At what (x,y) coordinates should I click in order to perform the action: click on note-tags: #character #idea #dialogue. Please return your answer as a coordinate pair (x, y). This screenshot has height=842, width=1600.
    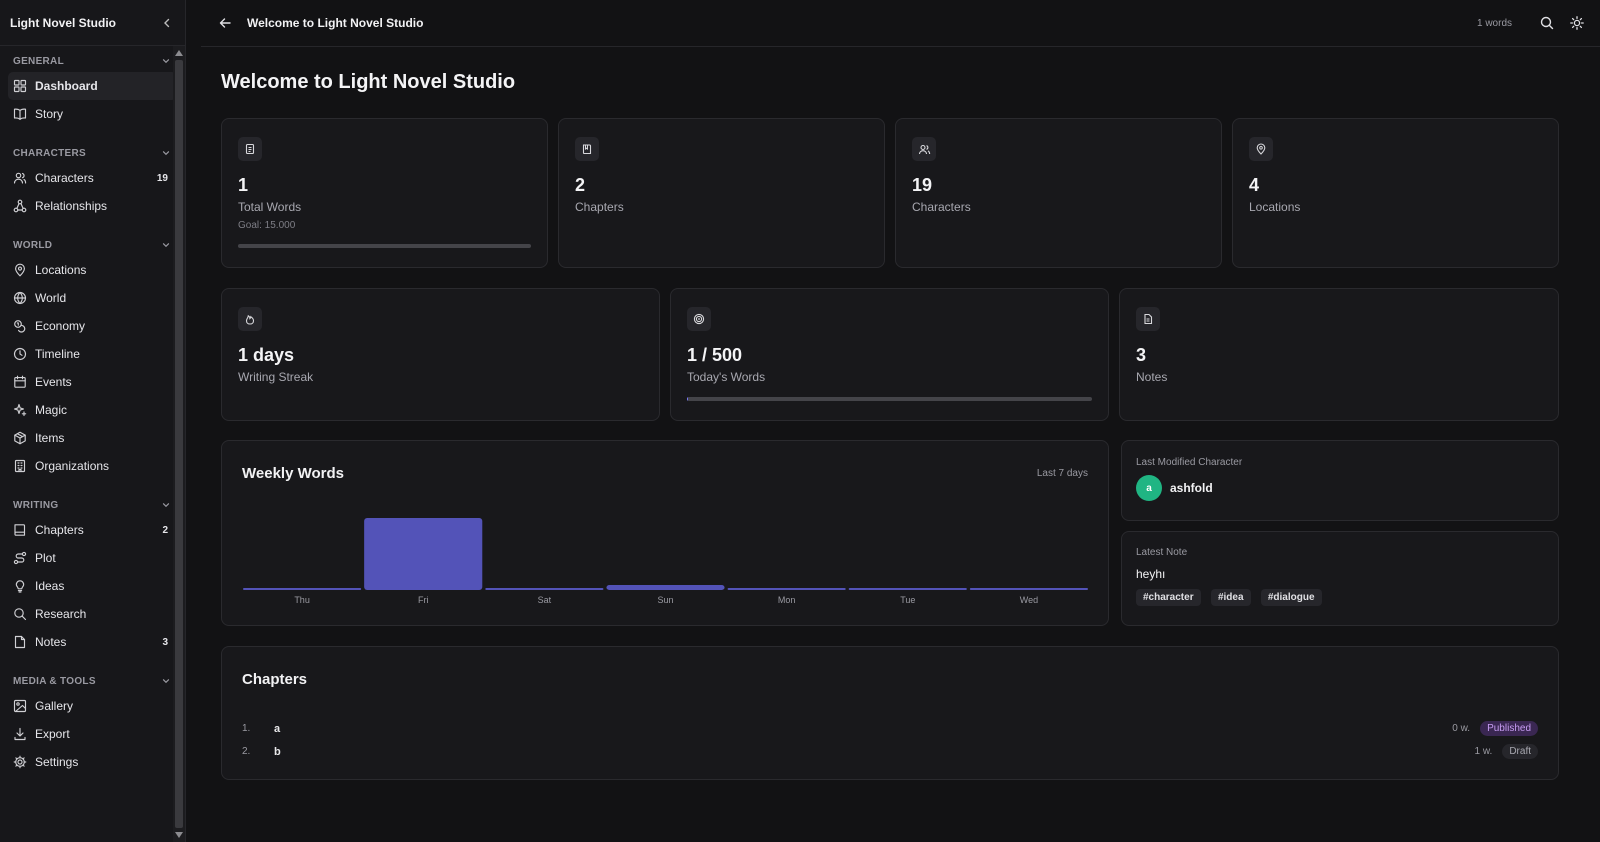
    Looking at the image, I should click on (1232, 597).